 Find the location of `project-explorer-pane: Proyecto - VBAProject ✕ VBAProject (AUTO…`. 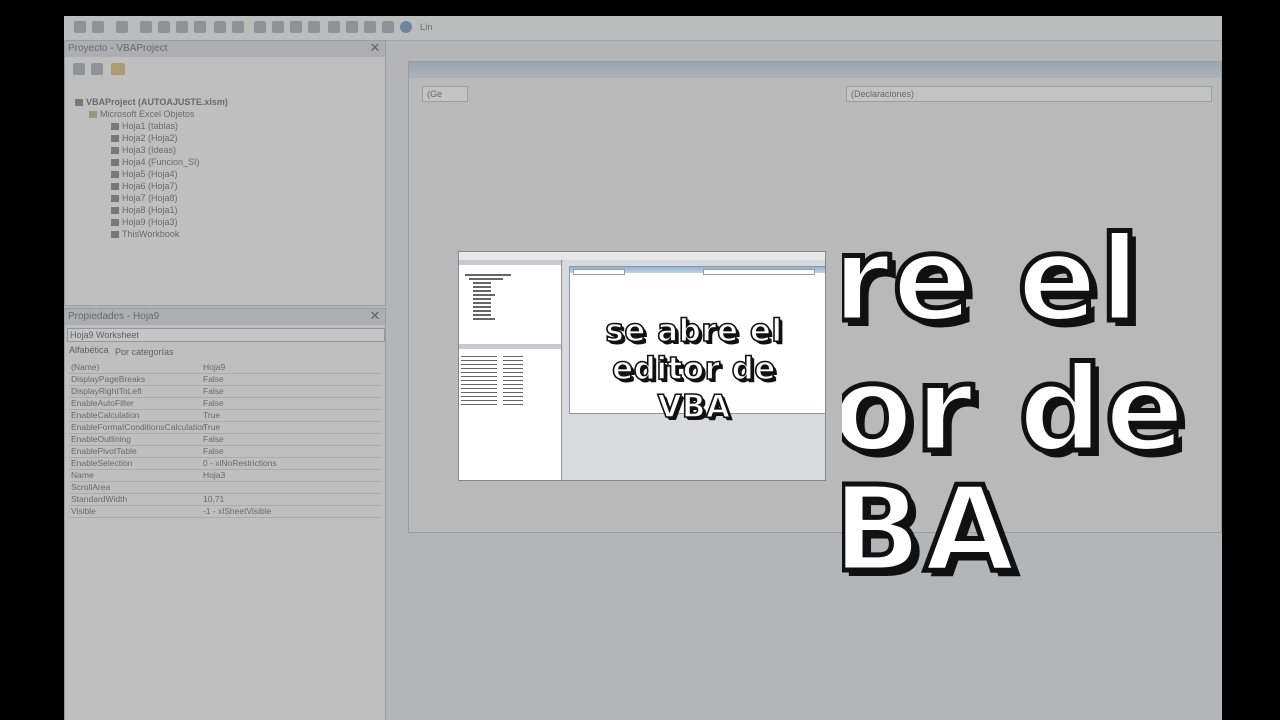

project-explorer-pane: Proyecto - VBAProject ✕ VBAProject (AUTO… is located at coordinates (225, 173).